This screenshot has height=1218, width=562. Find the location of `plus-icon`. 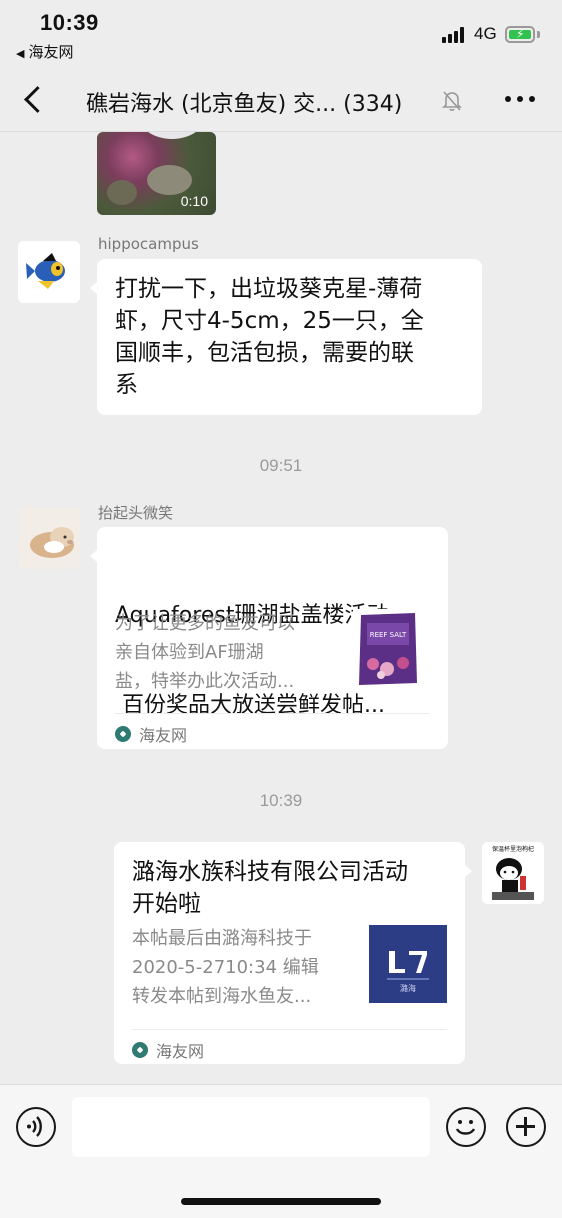

plus-icon is located at coordinates (526, 1127).